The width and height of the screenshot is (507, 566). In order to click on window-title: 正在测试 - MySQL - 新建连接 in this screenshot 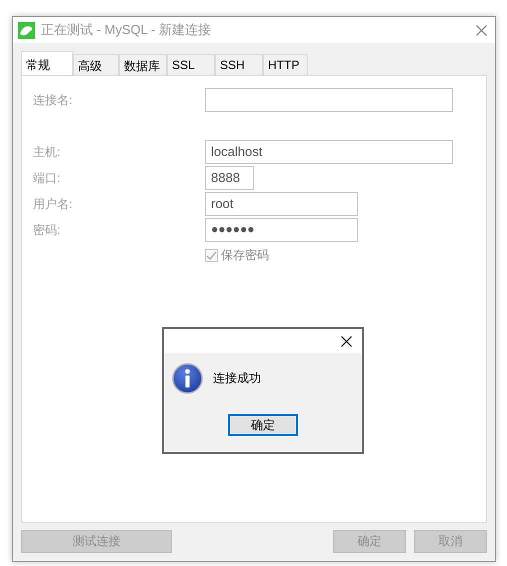, I will do `click(126, 30)`.